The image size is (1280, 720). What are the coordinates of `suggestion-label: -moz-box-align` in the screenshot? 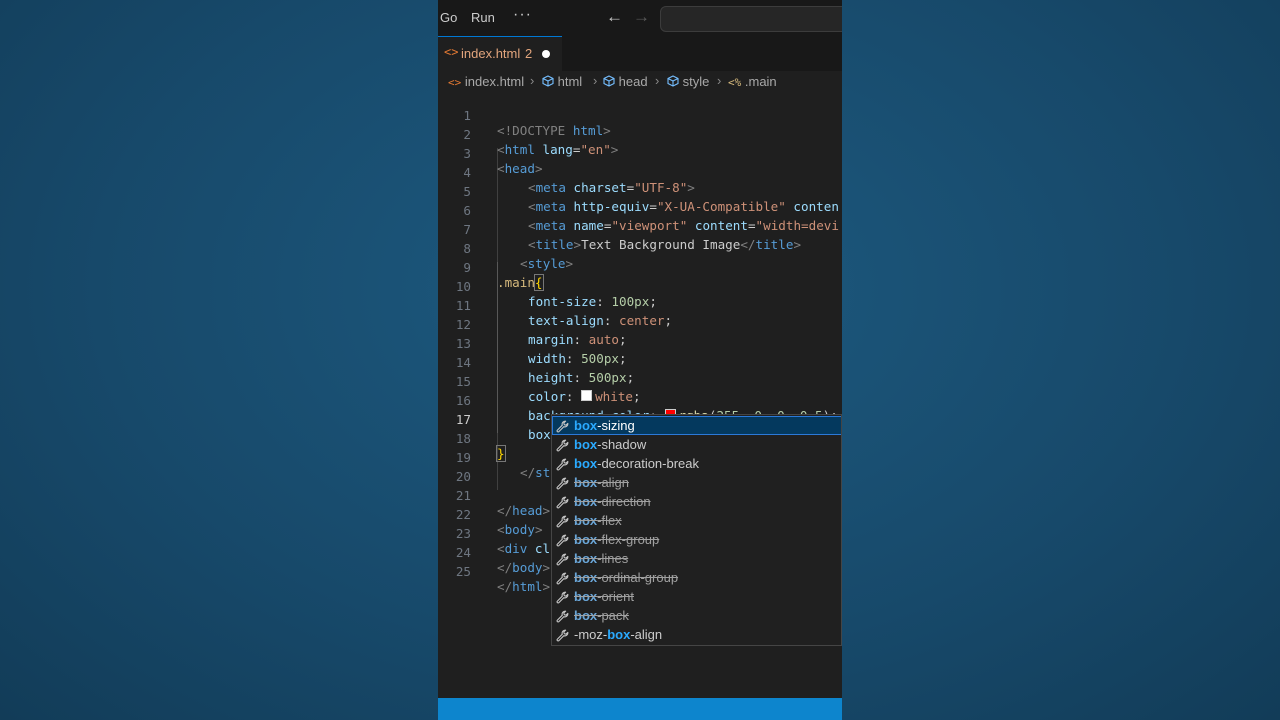 It's located at (618, 634).